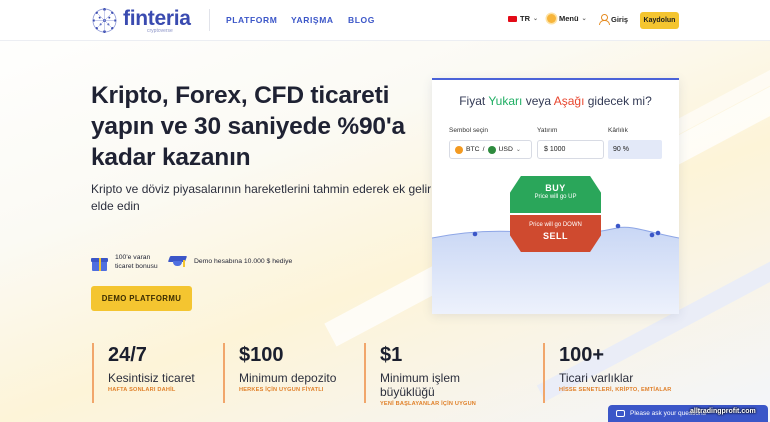  What do you see at coordinates (538, 101) in the screenshot?
I see `question-mid: veya` at bounding box center [538, 101].